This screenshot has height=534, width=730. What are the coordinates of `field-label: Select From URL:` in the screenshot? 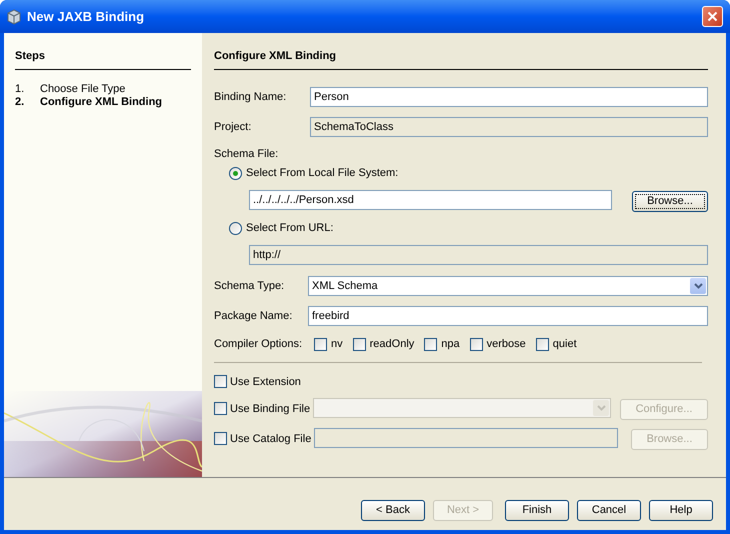 It's located at (290, 228).